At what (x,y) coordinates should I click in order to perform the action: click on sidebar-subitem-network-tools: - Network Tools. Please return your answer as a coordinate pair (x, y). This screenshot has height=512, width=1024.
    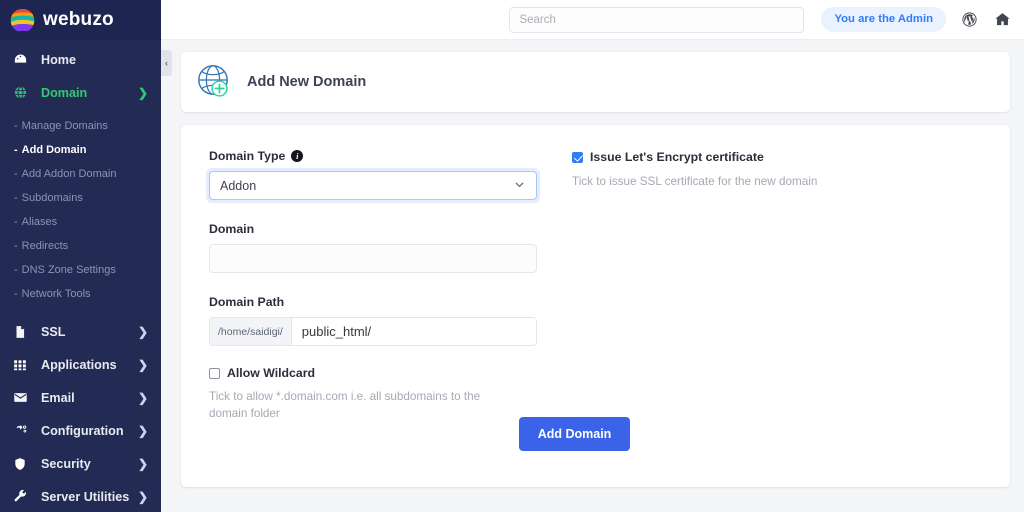
    Looking at the image, I should click on (80, 294).